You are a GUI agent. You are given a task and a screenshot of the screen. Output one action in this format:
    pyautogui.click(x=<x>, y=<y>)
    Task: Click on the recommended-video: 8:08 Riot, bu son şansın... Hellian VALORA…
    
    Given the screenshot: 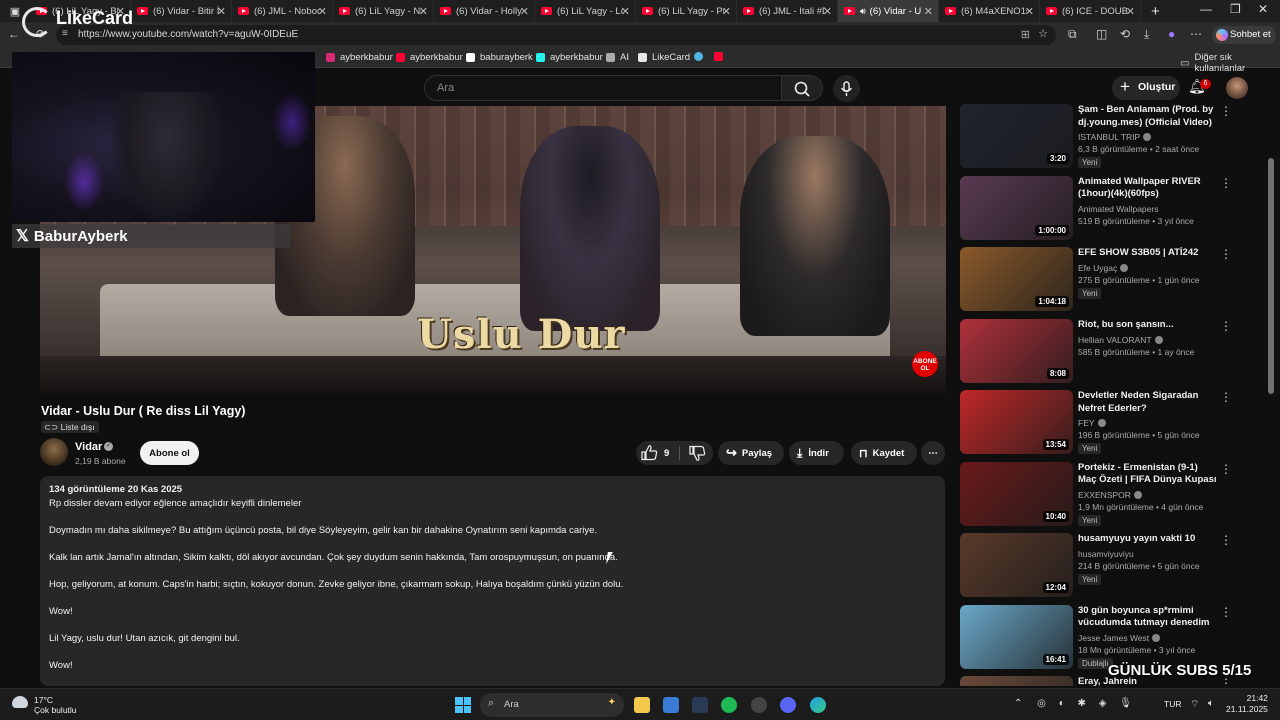 What is the action you would take?
    pyautogui.click(x=1100, y=351)
    